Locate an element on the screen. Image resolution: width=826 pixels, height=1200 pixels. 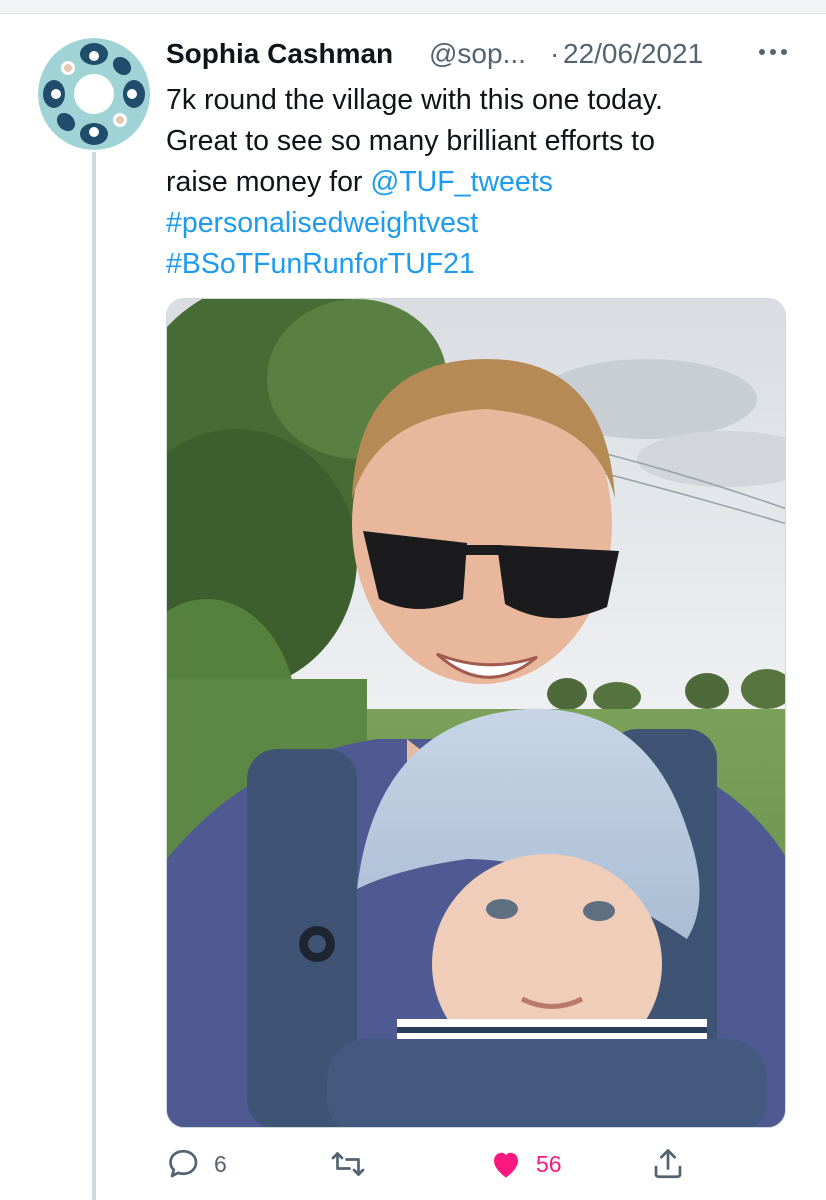
avatar is located at coordinates (94, 94).